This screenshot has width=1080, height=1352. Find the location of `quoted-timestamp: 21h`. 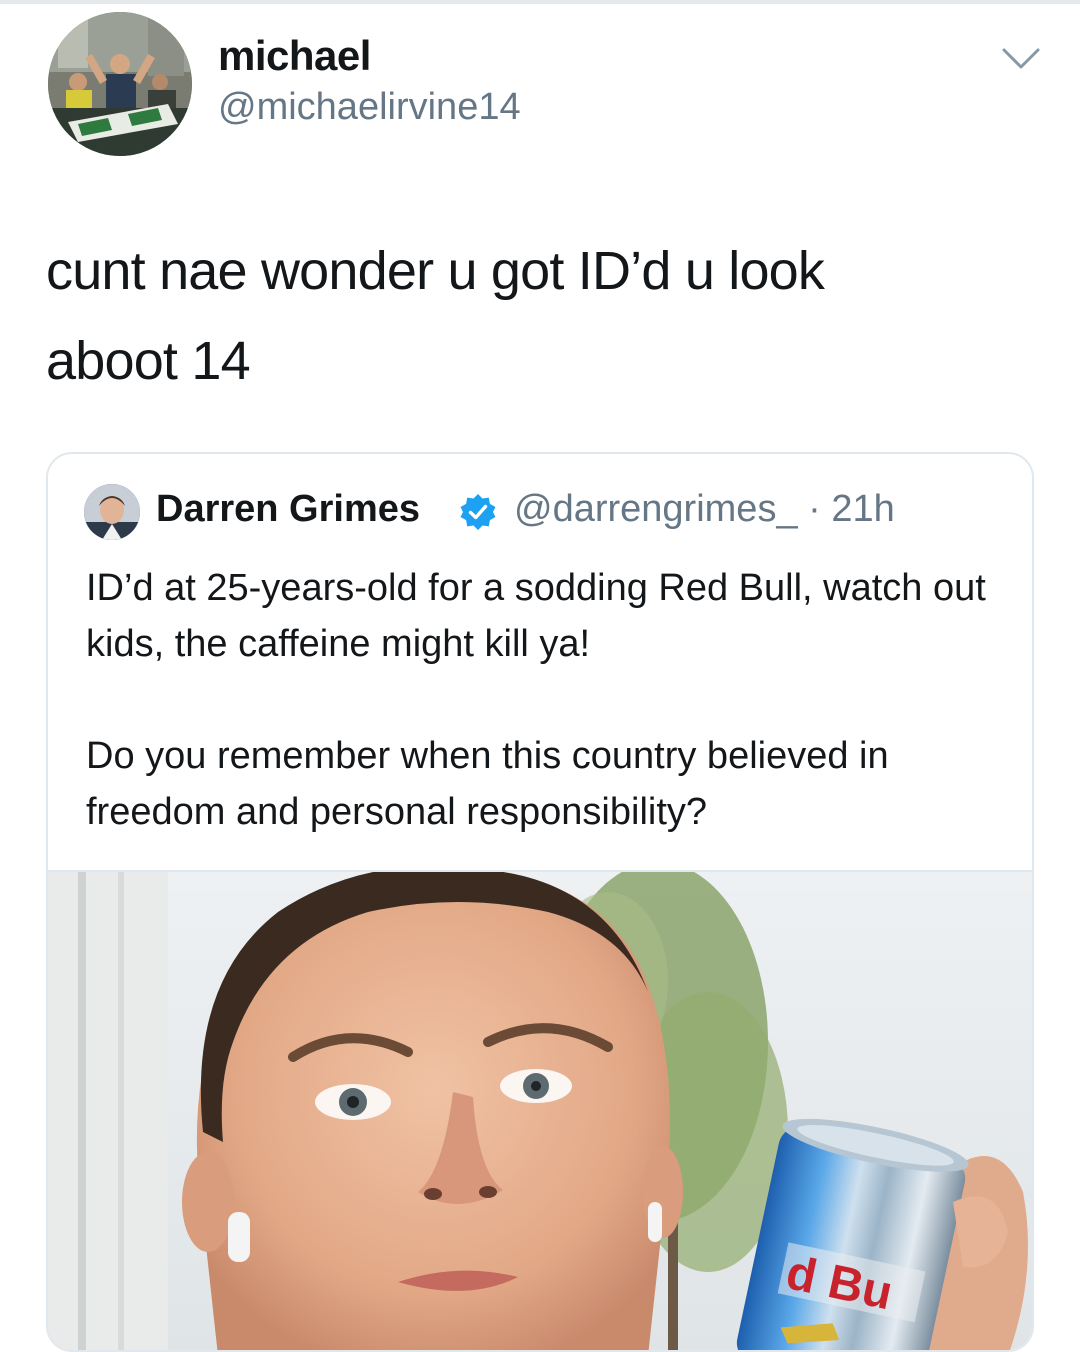

quoted-timestamp: 21h is located at coordinates (862, 509).